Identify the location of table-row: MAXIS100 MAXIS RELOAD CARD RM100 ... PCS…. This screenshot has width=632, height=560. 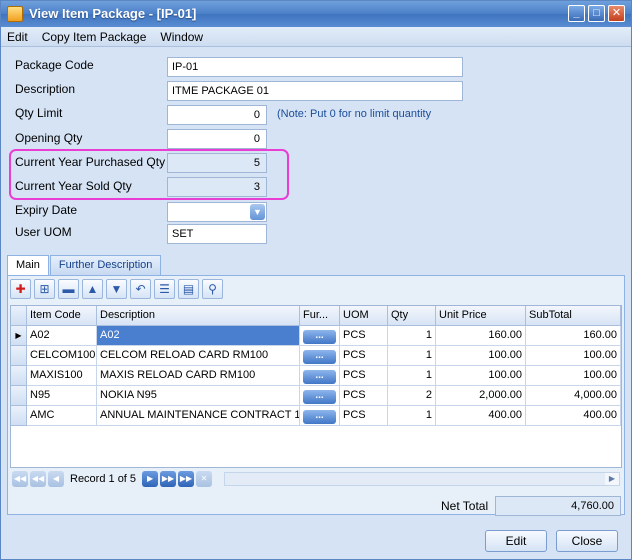
(316, 376).